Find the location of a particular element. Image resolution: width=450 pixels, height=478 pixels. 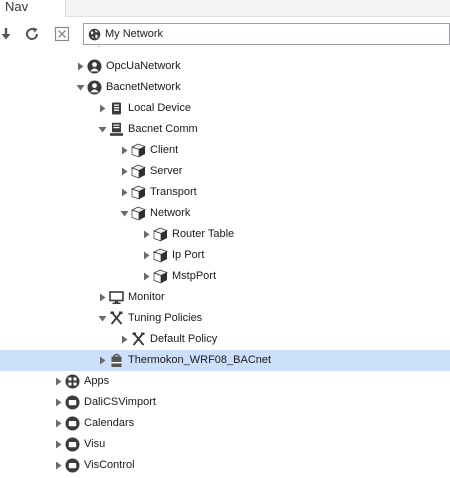

apps-icon is located at coordinates (72, 381).